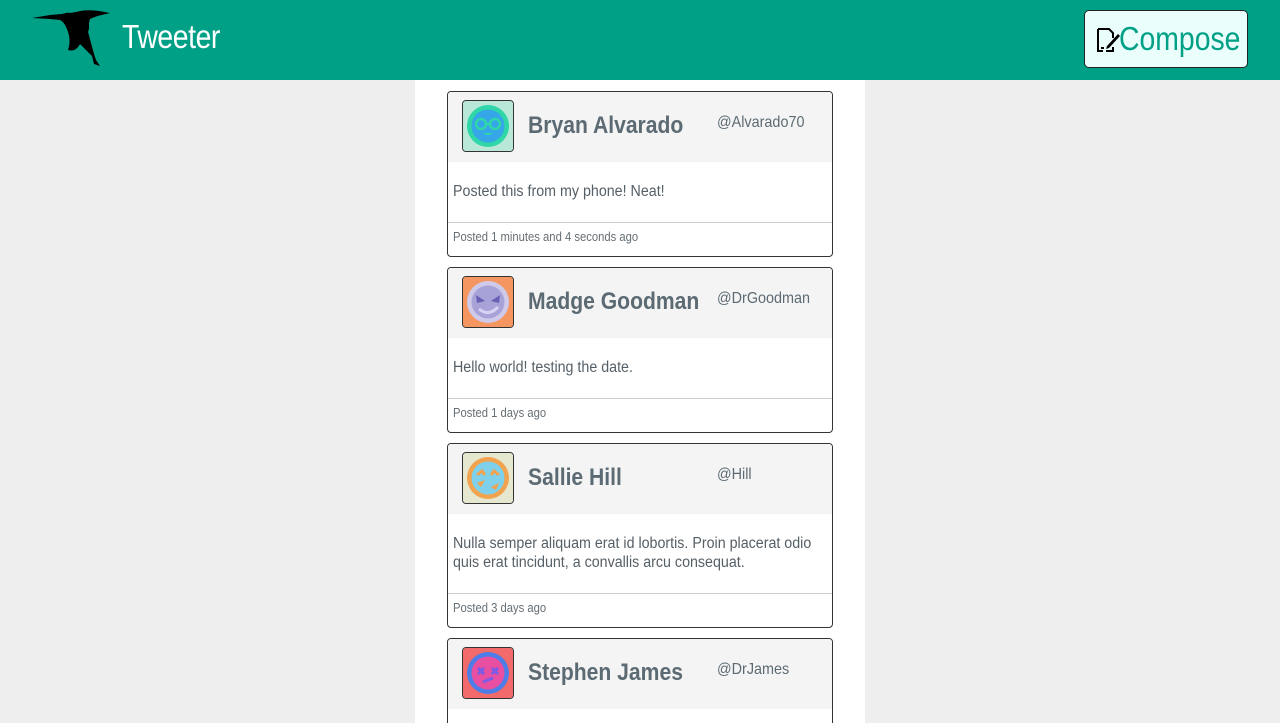 The height and width of the screenshot is (723, 1280). What do you see at coordinates (613, 302) in the screenshot?
I see `tweet-author-name: Madge Goodman` at bounding box center [613, 302].